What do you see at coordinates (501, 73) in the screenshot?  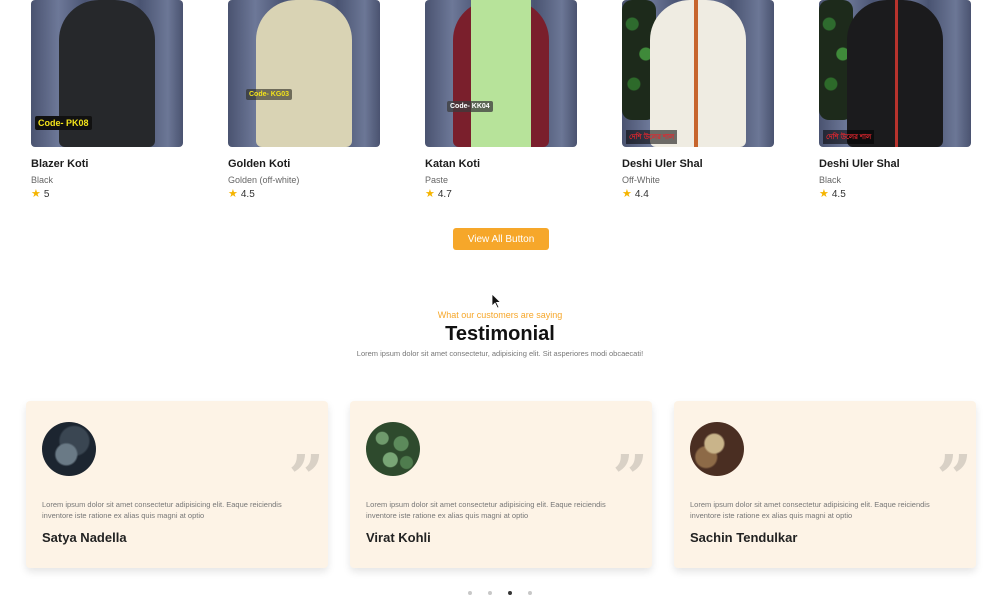 I see `product-image: Code- KK04` at bounding box center [501, 73].